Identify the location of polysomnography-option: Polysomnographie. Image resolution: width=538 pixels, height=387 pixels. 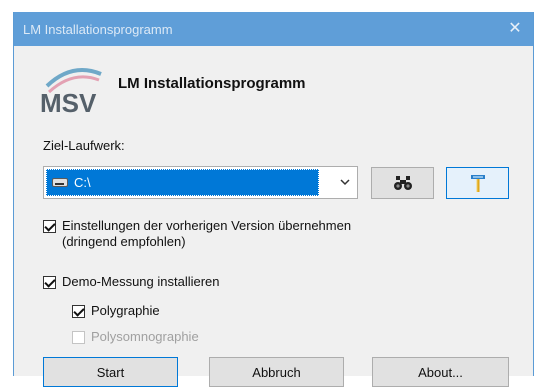
(135, 337).